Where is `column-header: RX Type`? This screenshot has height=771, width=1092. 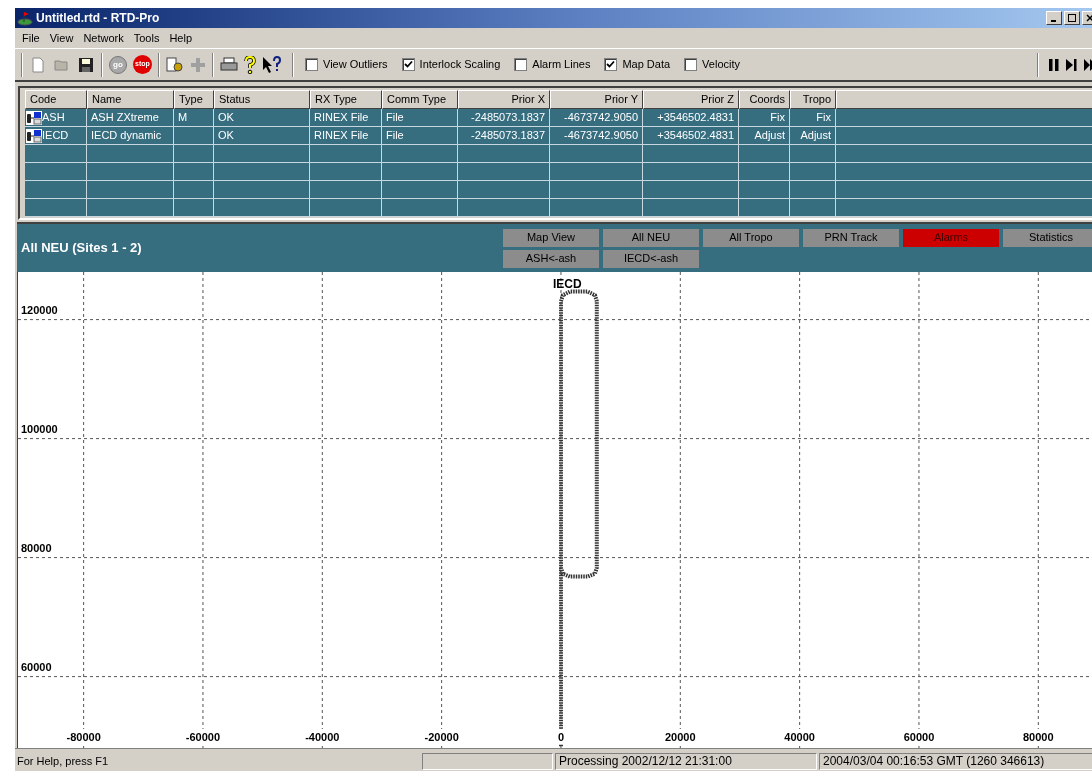 column-header: RX Type is located at coordinates (346, 99).